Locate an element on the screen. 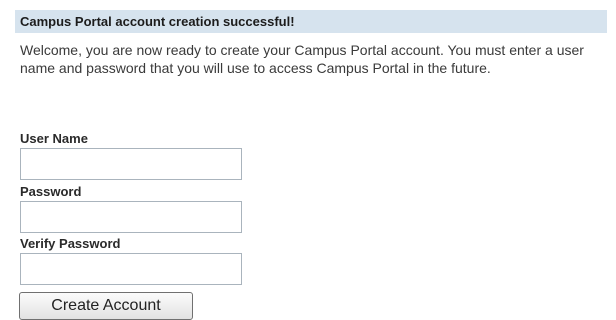  verify-password-label: Verify Password is located at coordinates (70, 243).